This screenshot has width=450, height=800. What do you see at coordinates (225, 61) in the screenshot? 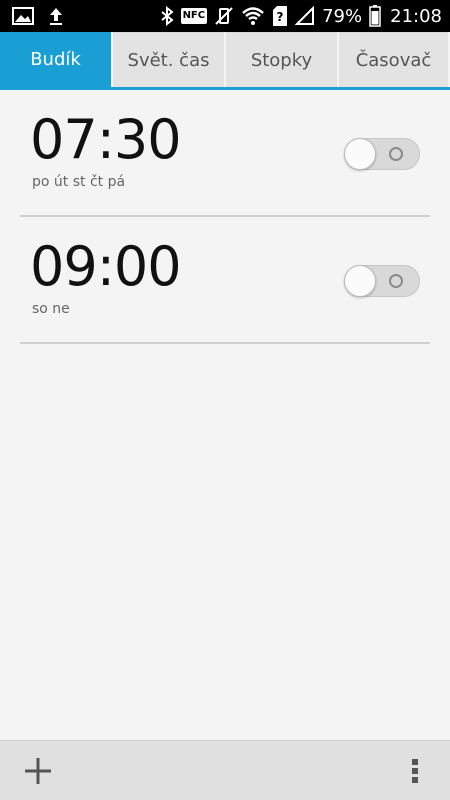
I see `tab-bar: Budík Svět. čas Stopky Časovač` at bounding box center [225, 61].